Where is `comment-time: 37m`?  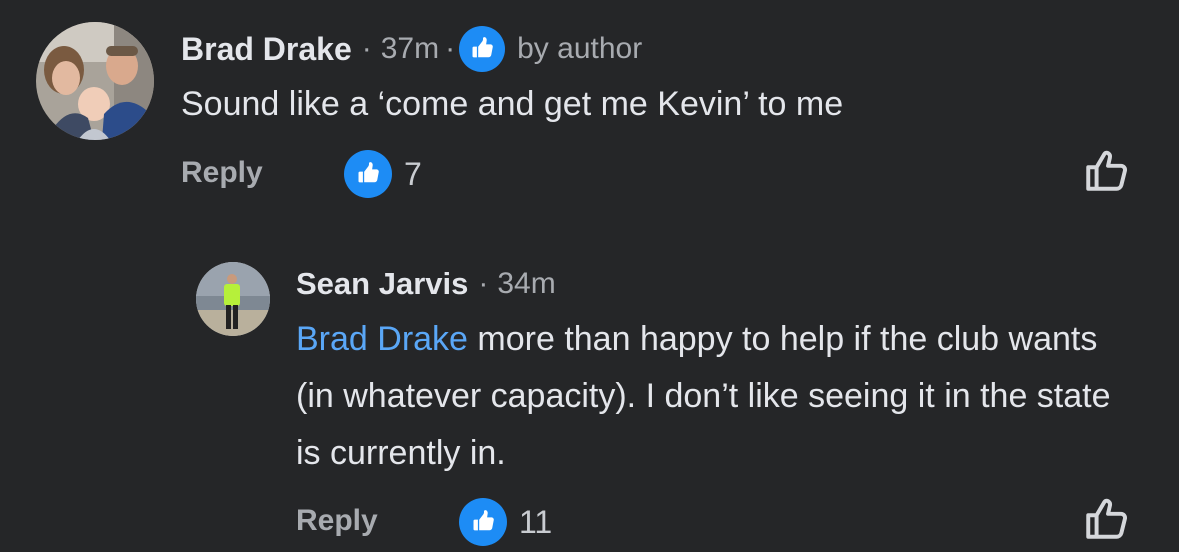 comment-time: 37m is located at coordinates (410, 49).